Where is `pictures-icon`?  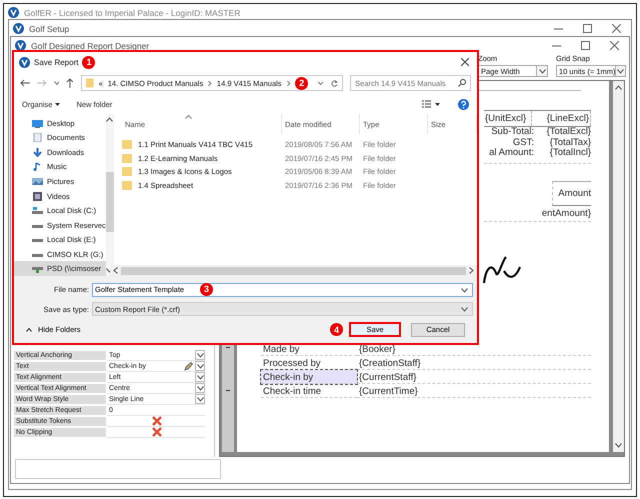 pictures-icon is located at coordinates (37, 181).